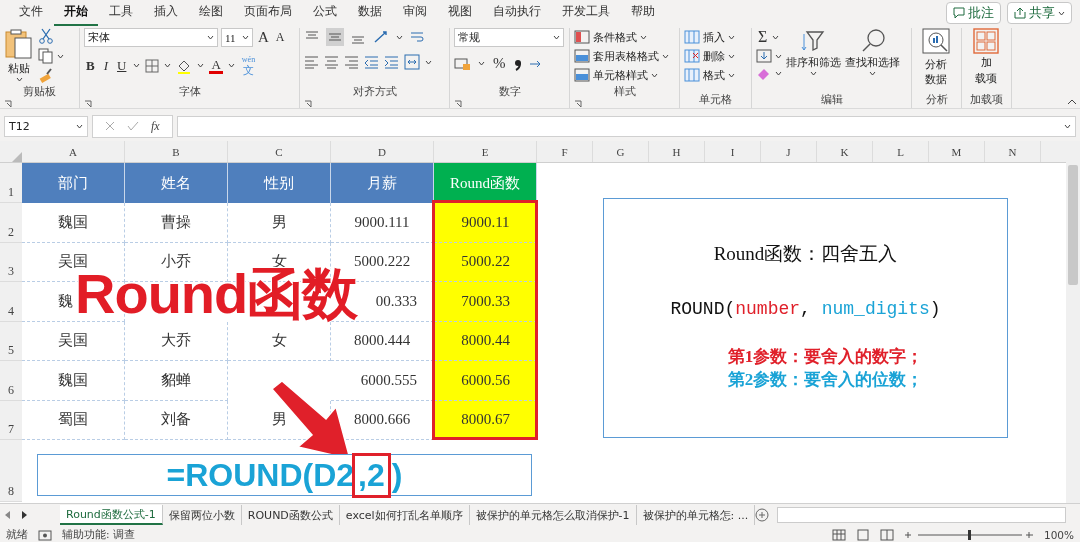  Describe the element at coordinates (1013, 151) in the screenshot. I see `column-header: N` at that location.